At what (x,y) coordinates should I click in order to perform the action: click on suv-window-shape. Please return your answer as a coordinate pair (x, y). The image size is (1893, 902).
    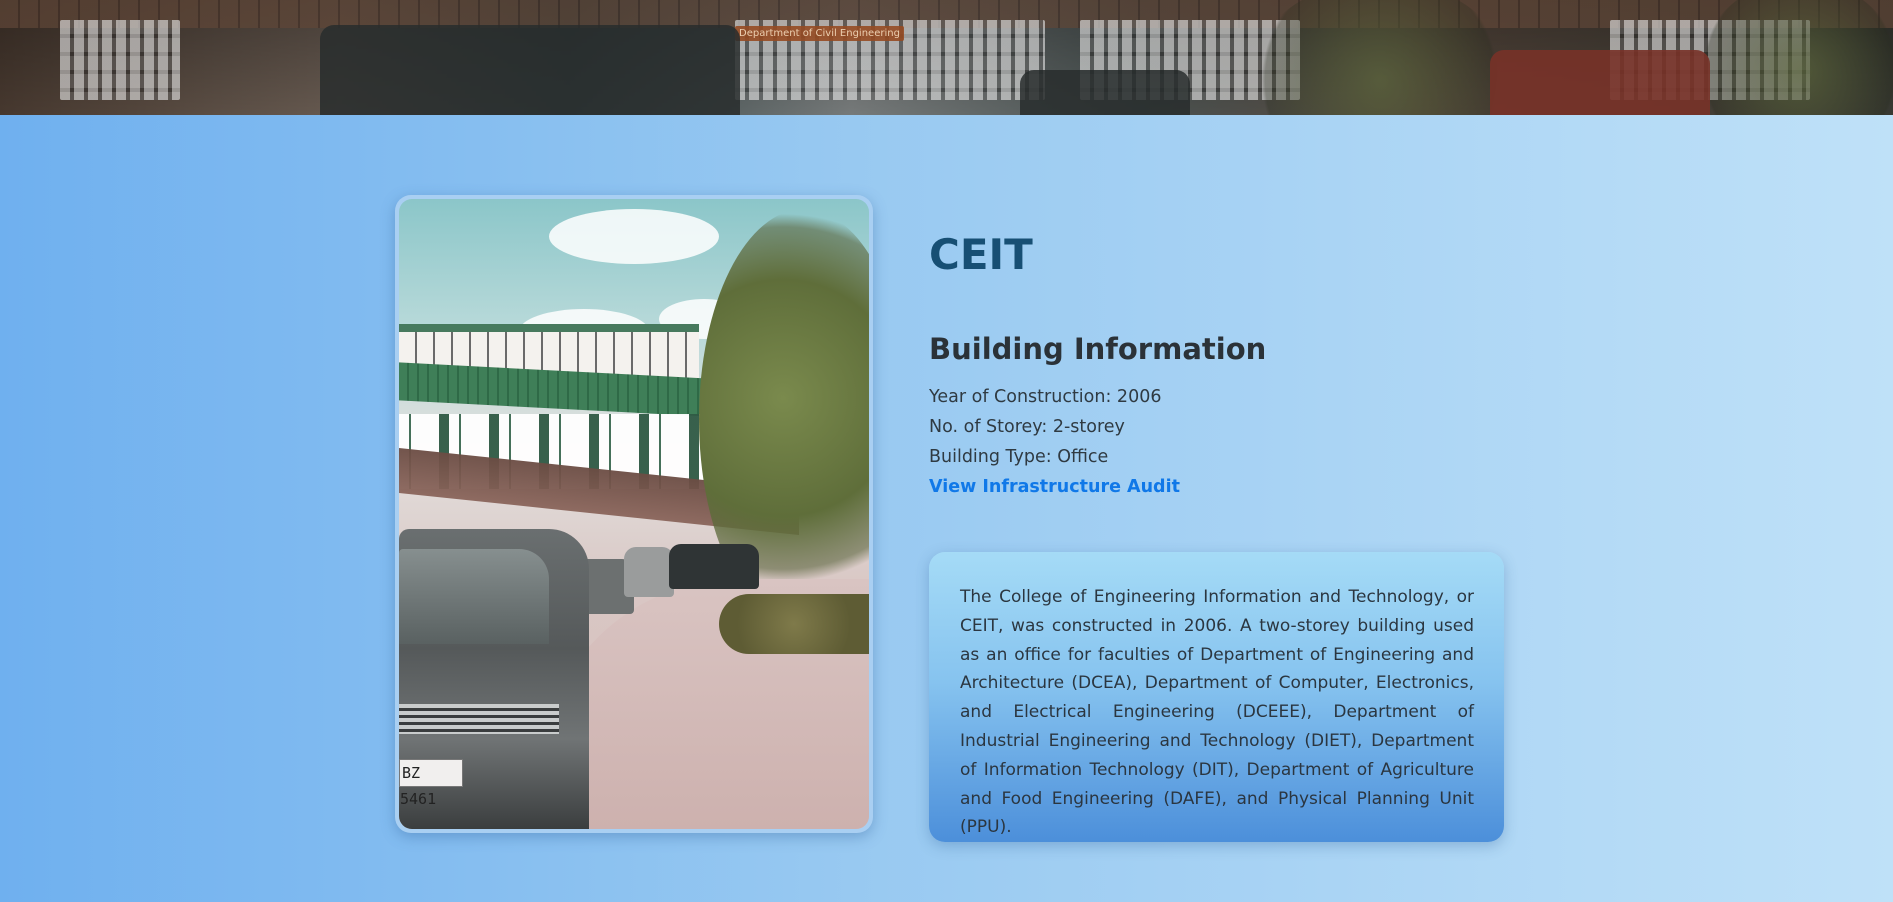
    Looking at the image, I should click on (474, 596).